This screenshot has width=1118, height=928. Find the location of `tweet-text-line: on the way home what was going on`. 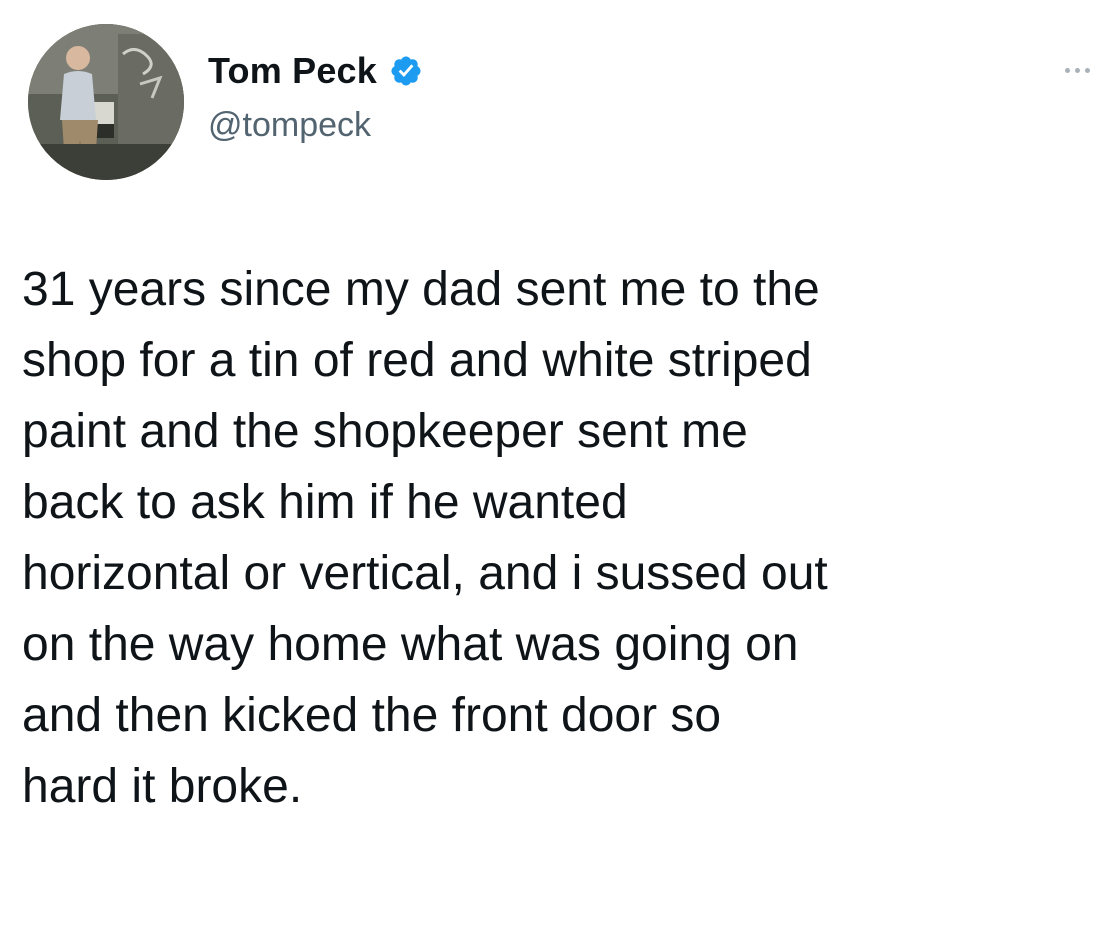

tweet-text-line: on the way home what was going on is located at coordinates (410, 644).